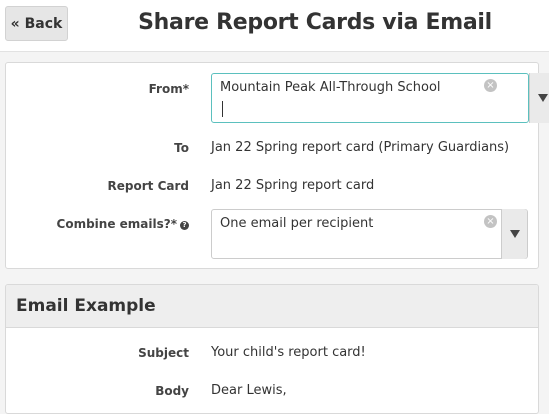  Describe the element at coordinates (163, 353) in the screenshot. I see `subject-label: Subject` at that location.